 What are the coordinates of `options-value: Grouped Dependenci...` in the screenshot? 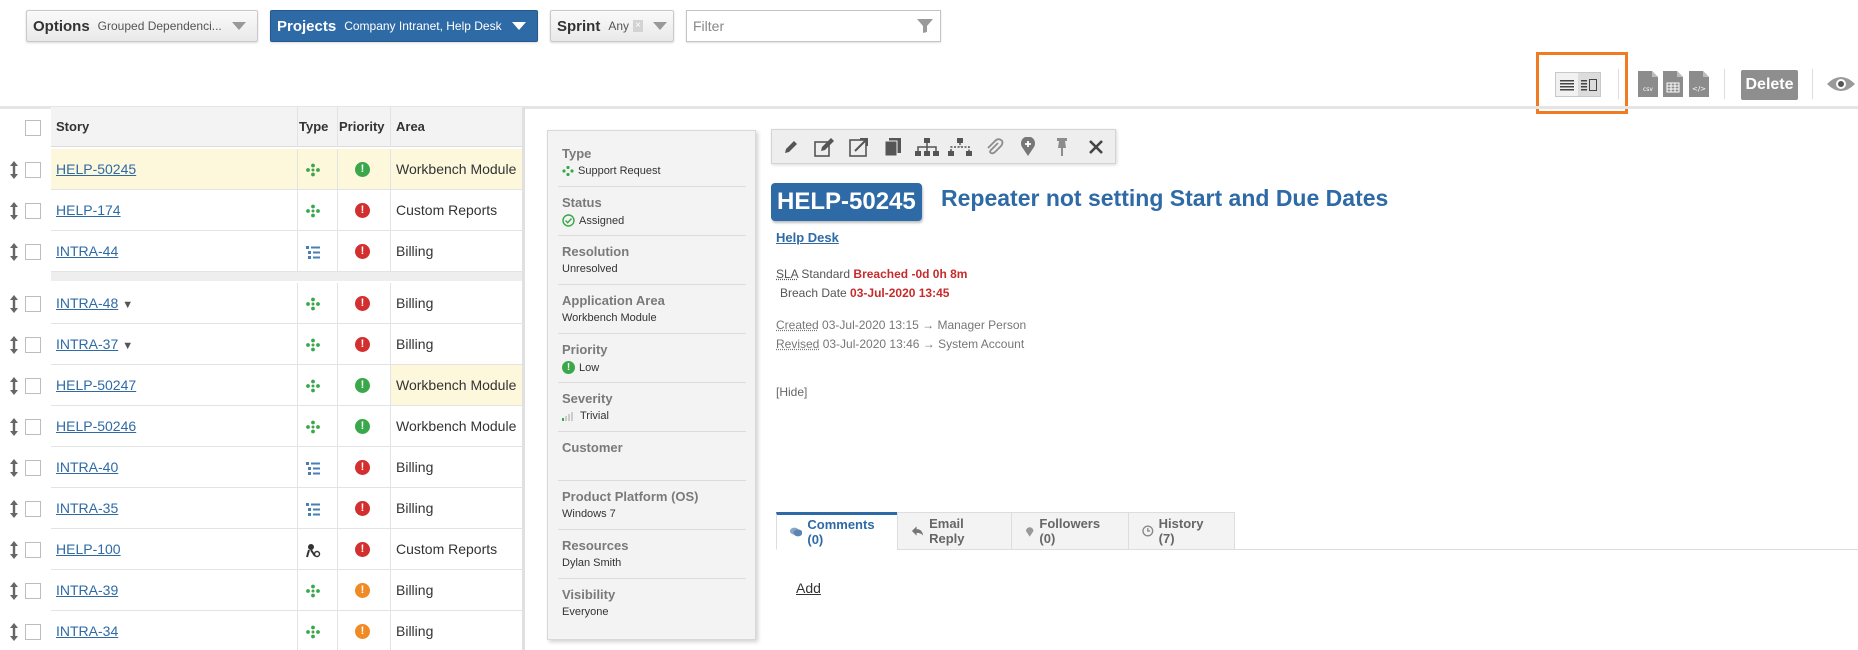 It's located at (160, 26).